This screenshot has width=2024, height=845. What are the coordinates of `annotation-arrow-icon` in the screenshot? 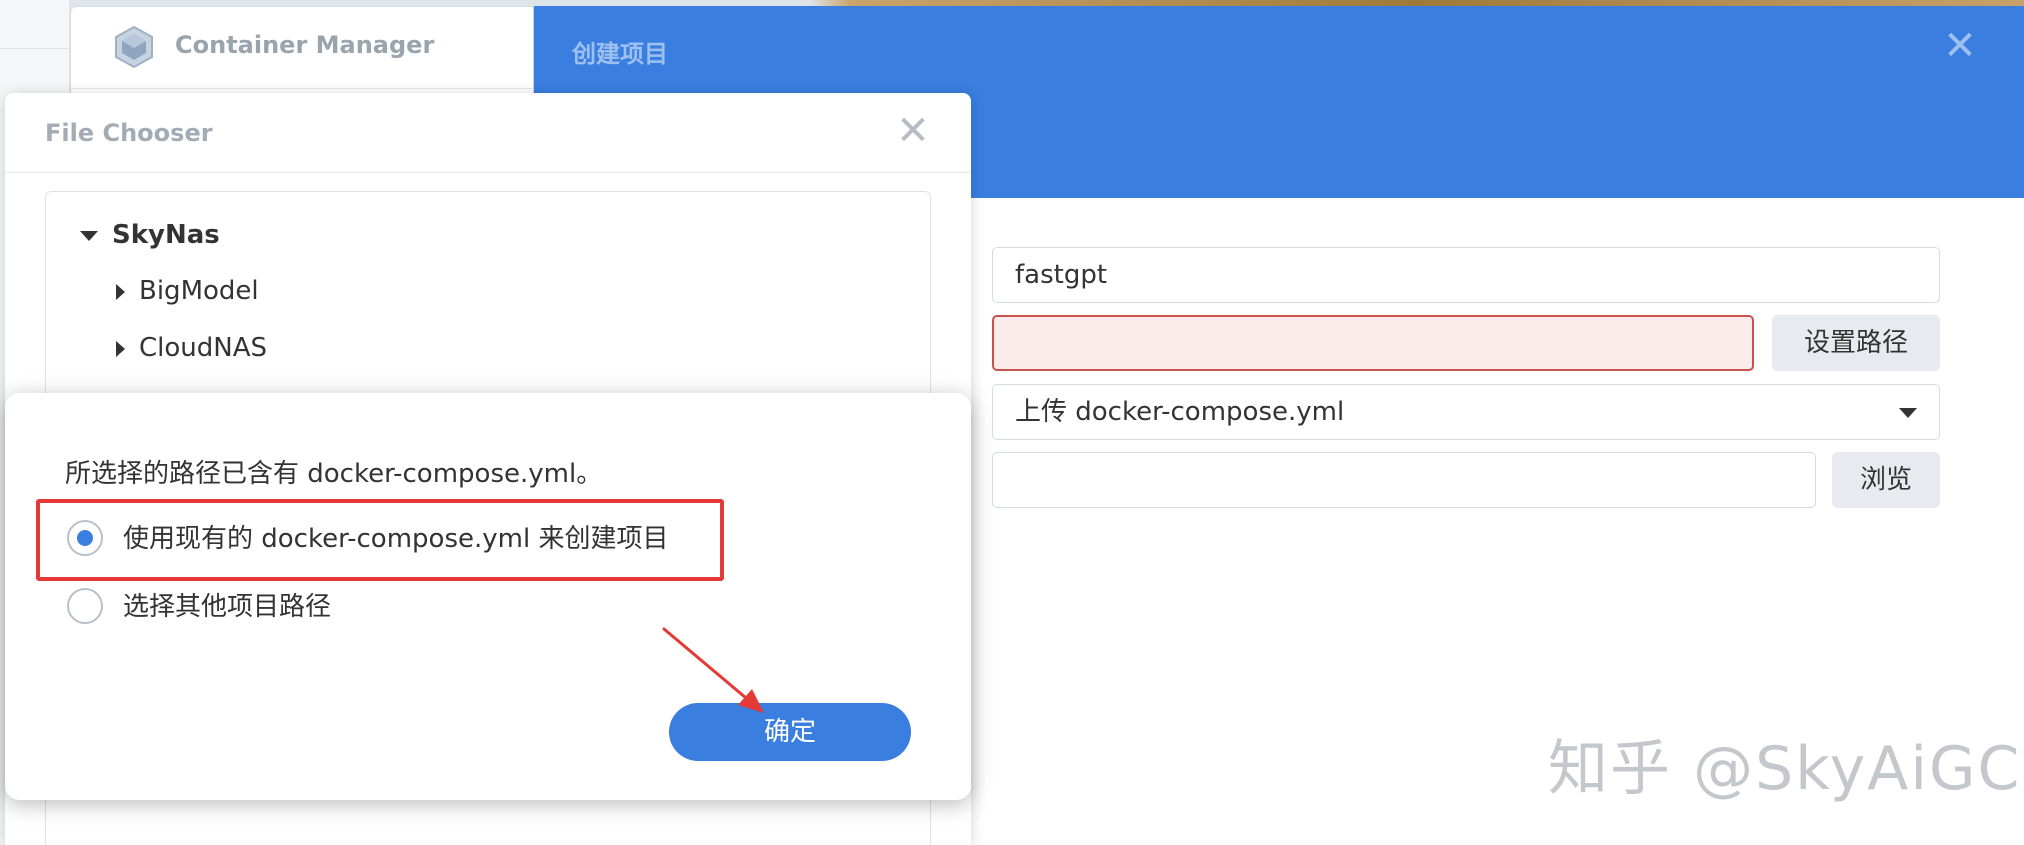 It's located at (713, 670).